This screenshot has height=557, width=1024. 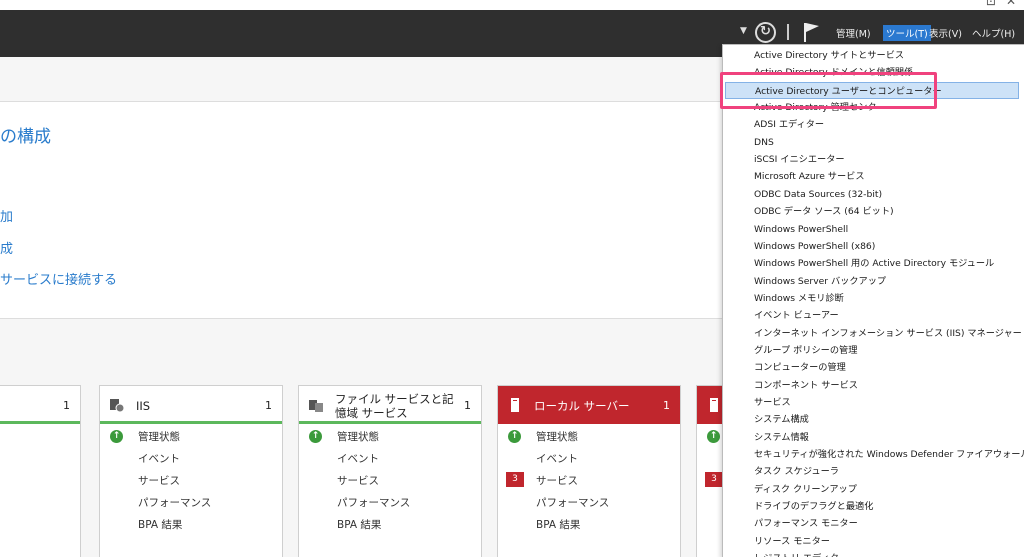 What do you see at coordinates (781, 437) in the screenshot?
I see `tools-menu-item: システム情報` at bounding box center [781, 437].